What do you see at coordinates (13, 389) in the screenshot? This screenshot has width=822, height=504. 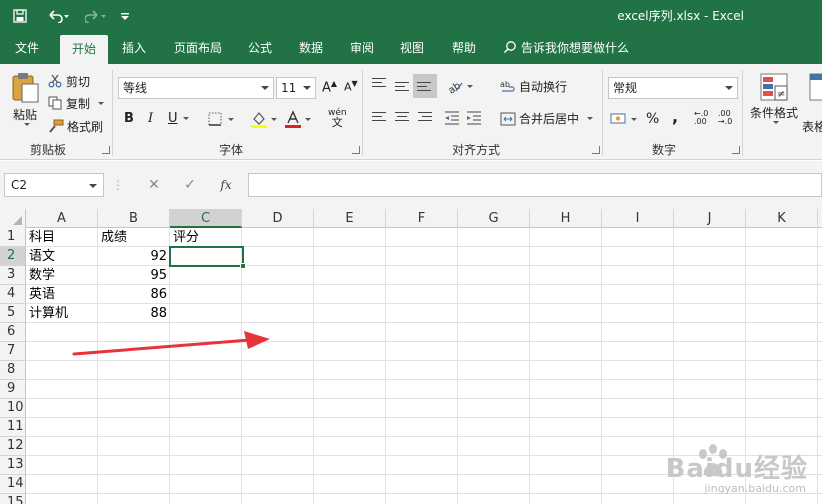 I see `row-header-9: 9` at bounding box center [13, 389].